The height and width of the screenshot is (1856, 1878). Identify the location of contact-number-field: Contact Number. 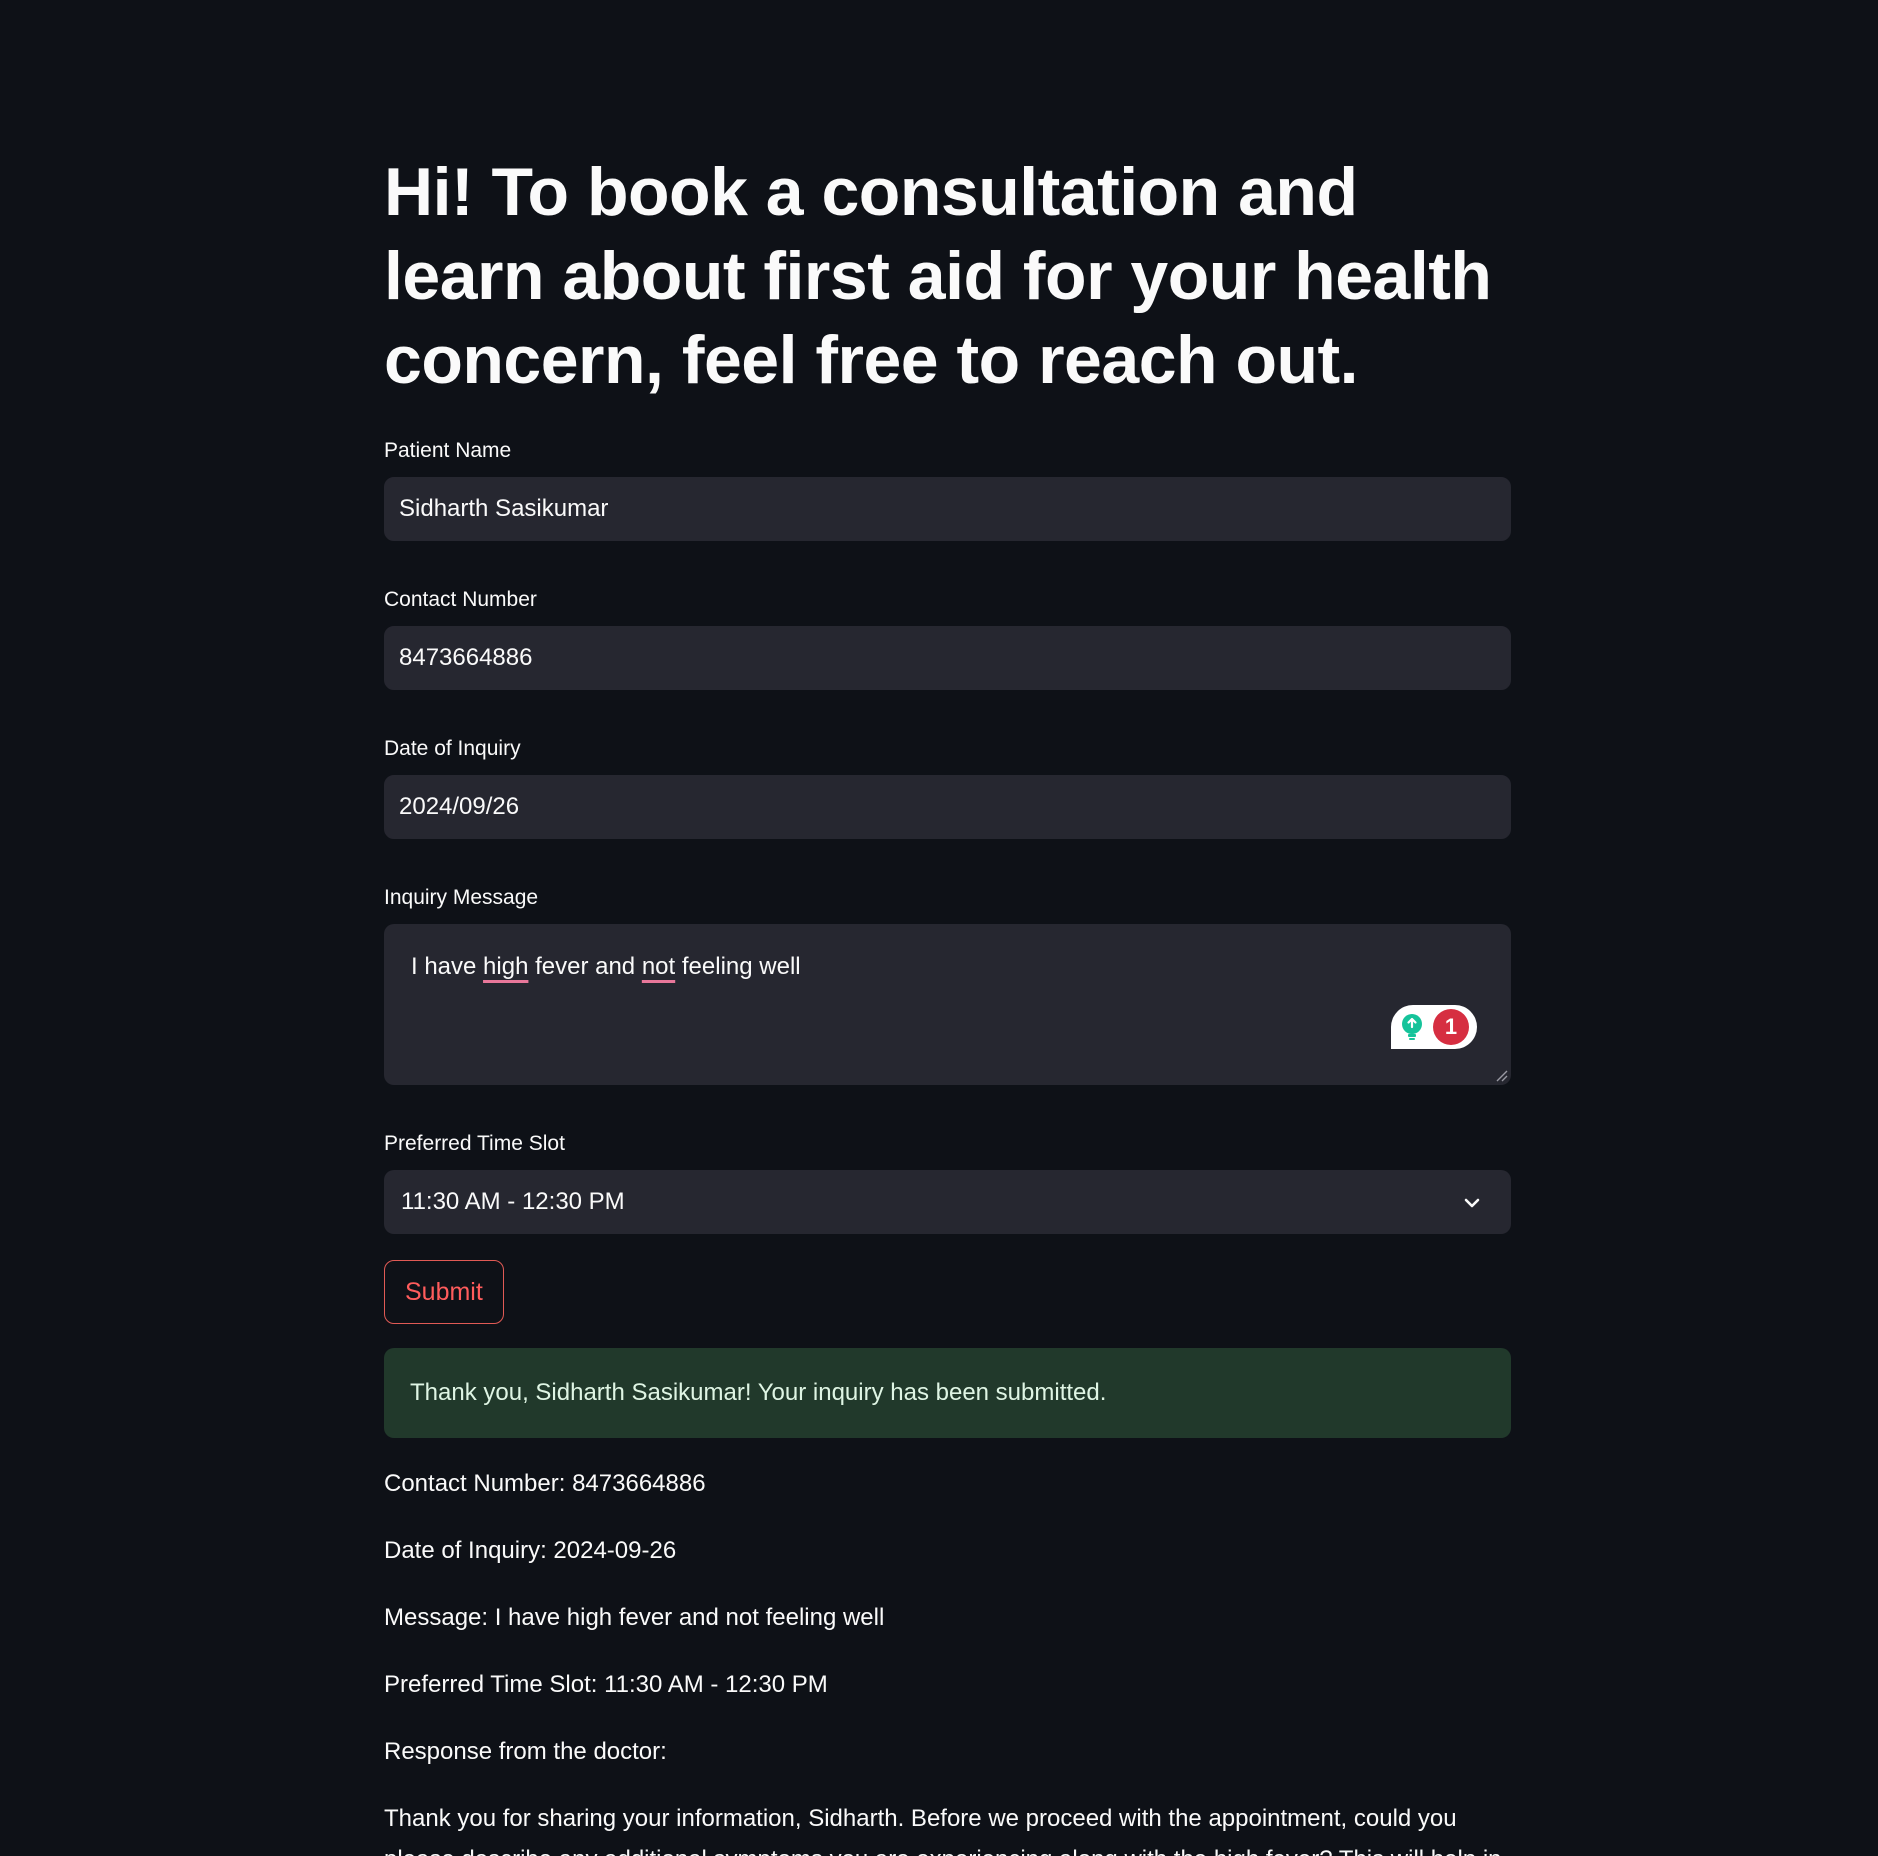
(947, 638).